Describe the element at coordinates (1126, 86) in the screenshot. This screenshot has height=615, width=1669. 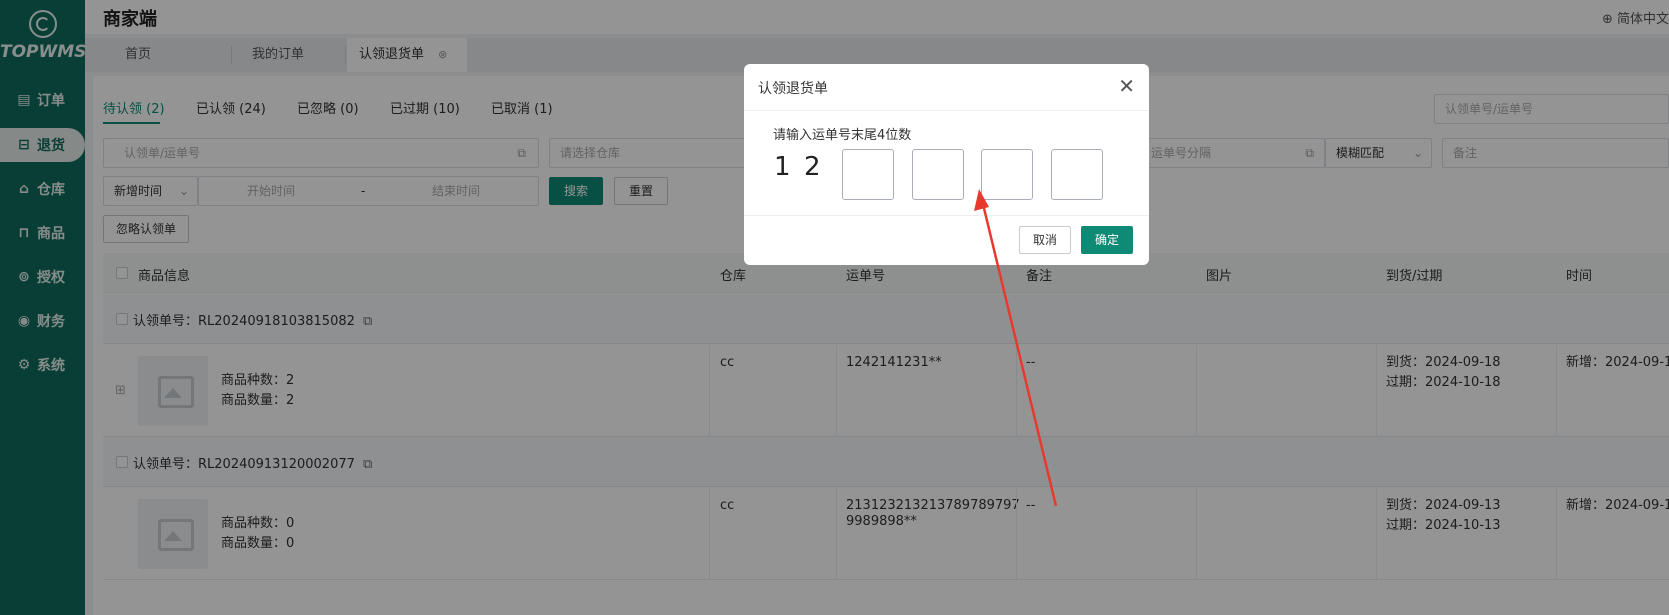
I see `close-icon: ✕` at that location.